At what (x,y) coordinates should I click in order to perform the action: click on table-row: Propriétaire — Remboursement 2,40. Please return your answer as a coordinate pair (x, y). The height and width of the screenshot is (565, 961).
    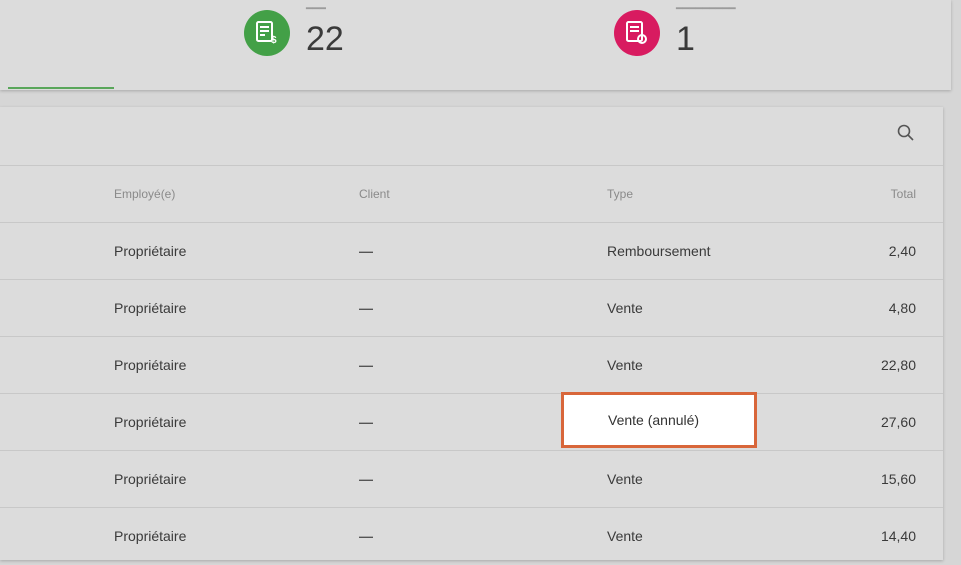
    Looking at the image, I should click on (471, 251).